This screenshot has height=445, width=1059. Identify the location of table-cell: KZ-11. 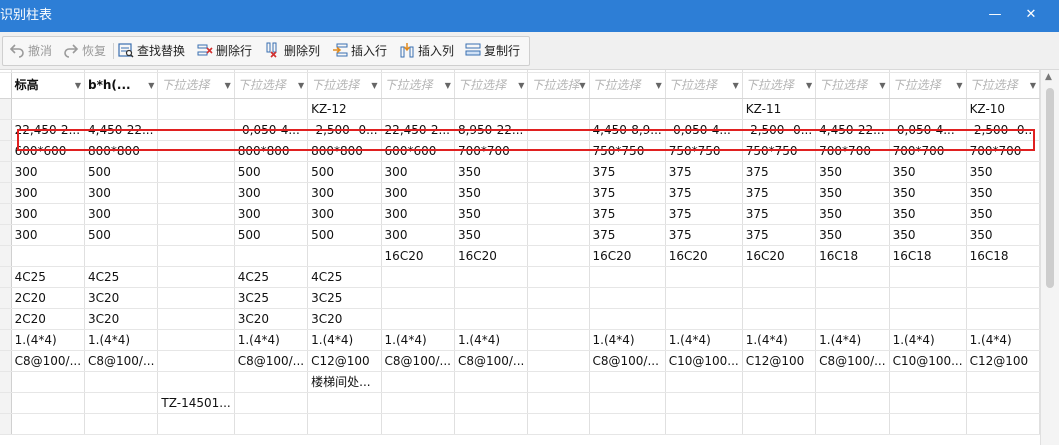
(779, 109).